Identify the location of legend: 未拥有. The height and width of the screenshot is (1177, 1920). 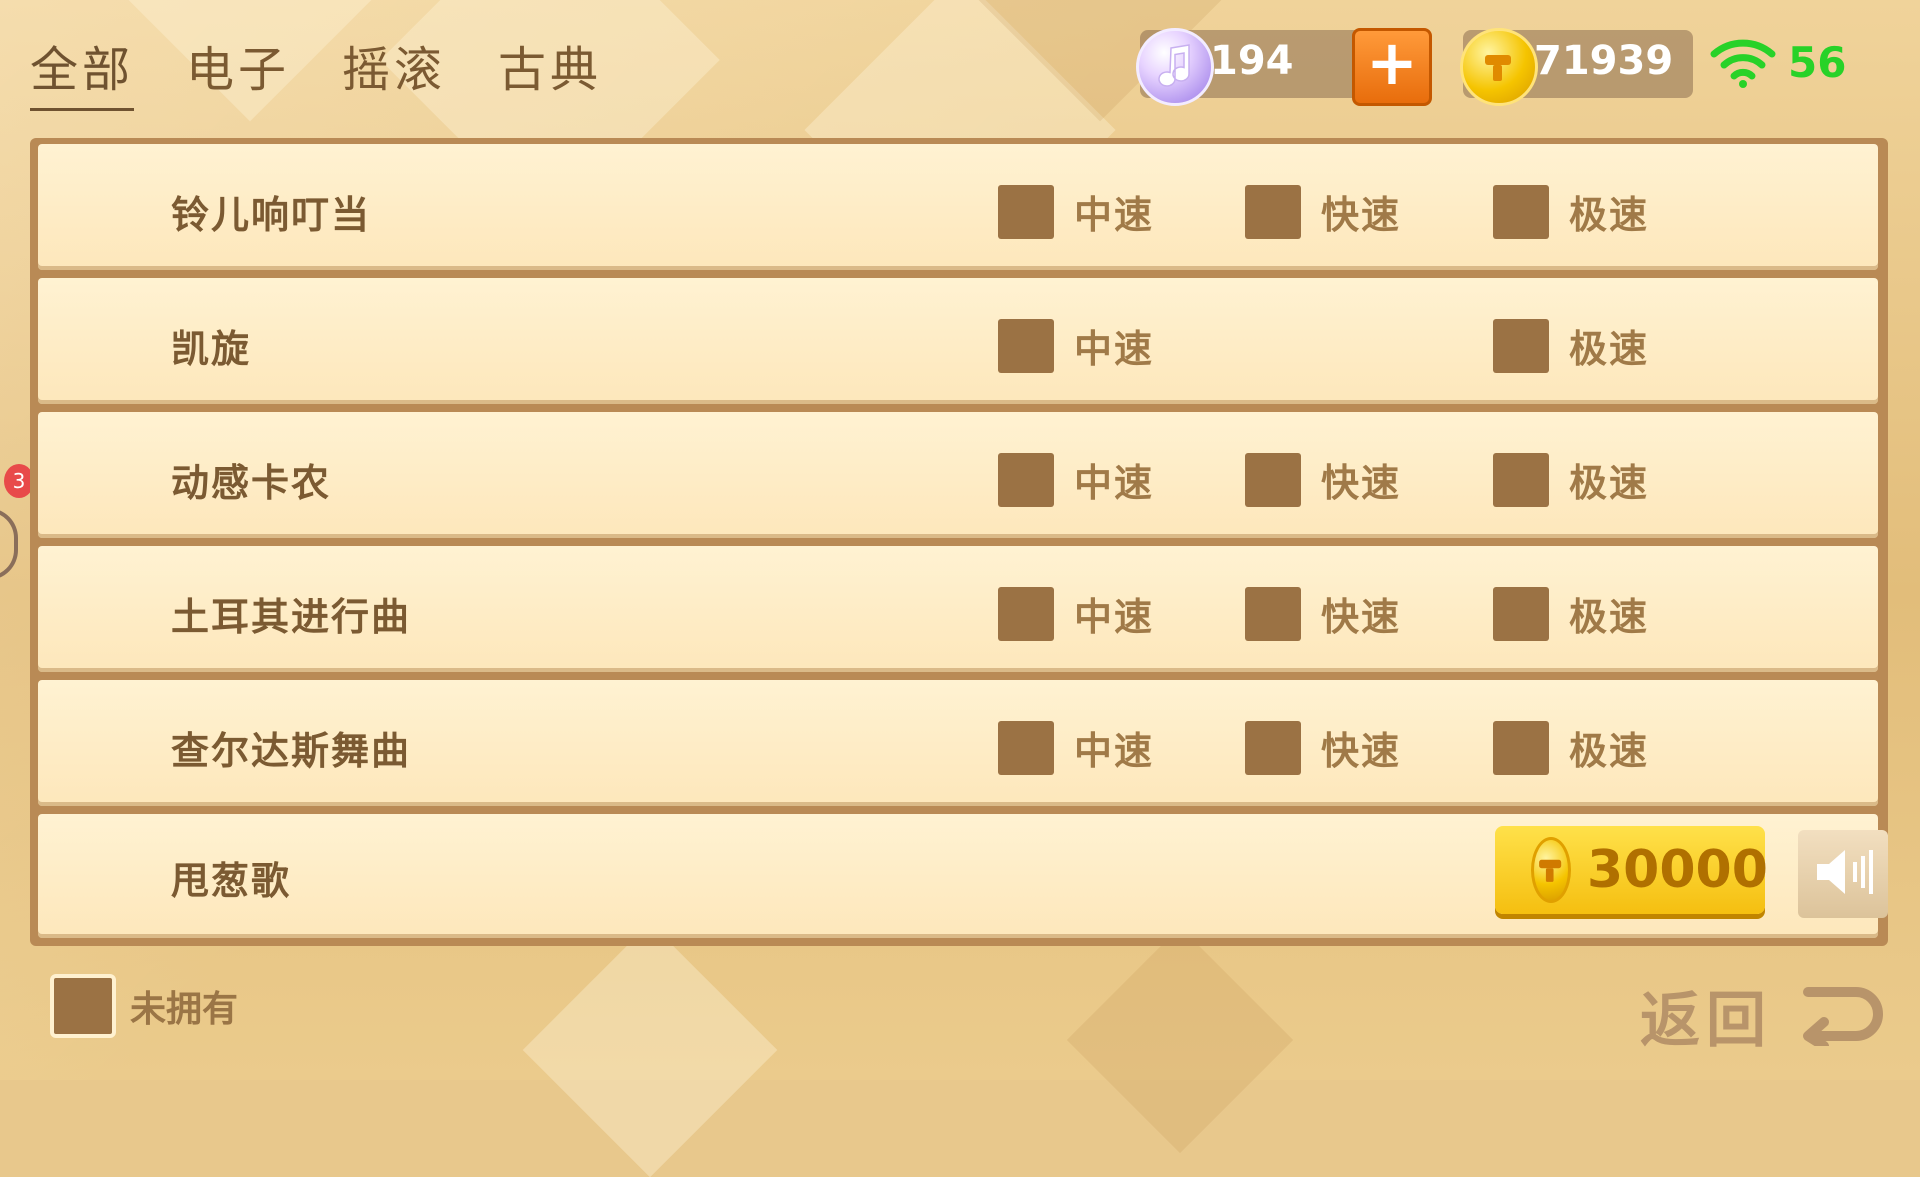
(144, 1006).